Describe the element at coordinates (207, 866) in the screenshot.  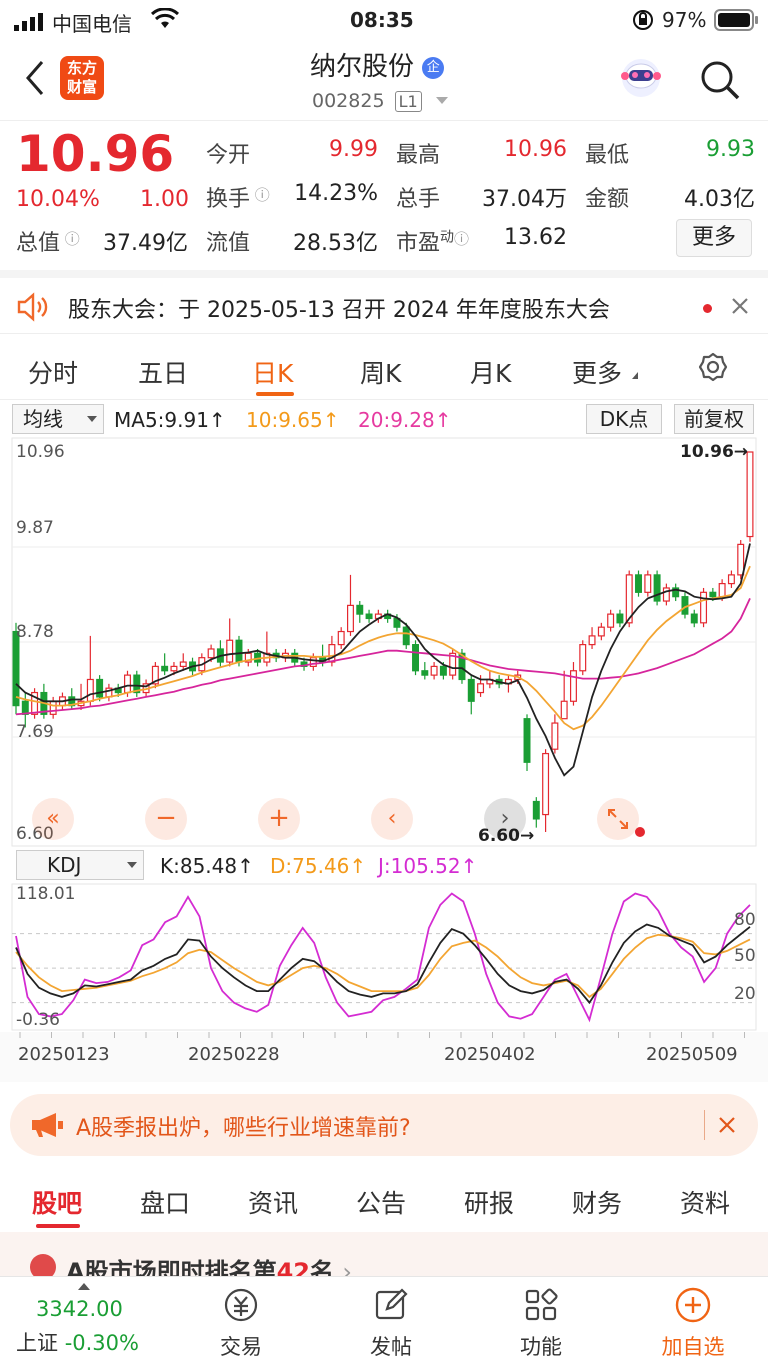
I see `k-legend: K:85.48↑` at that location.